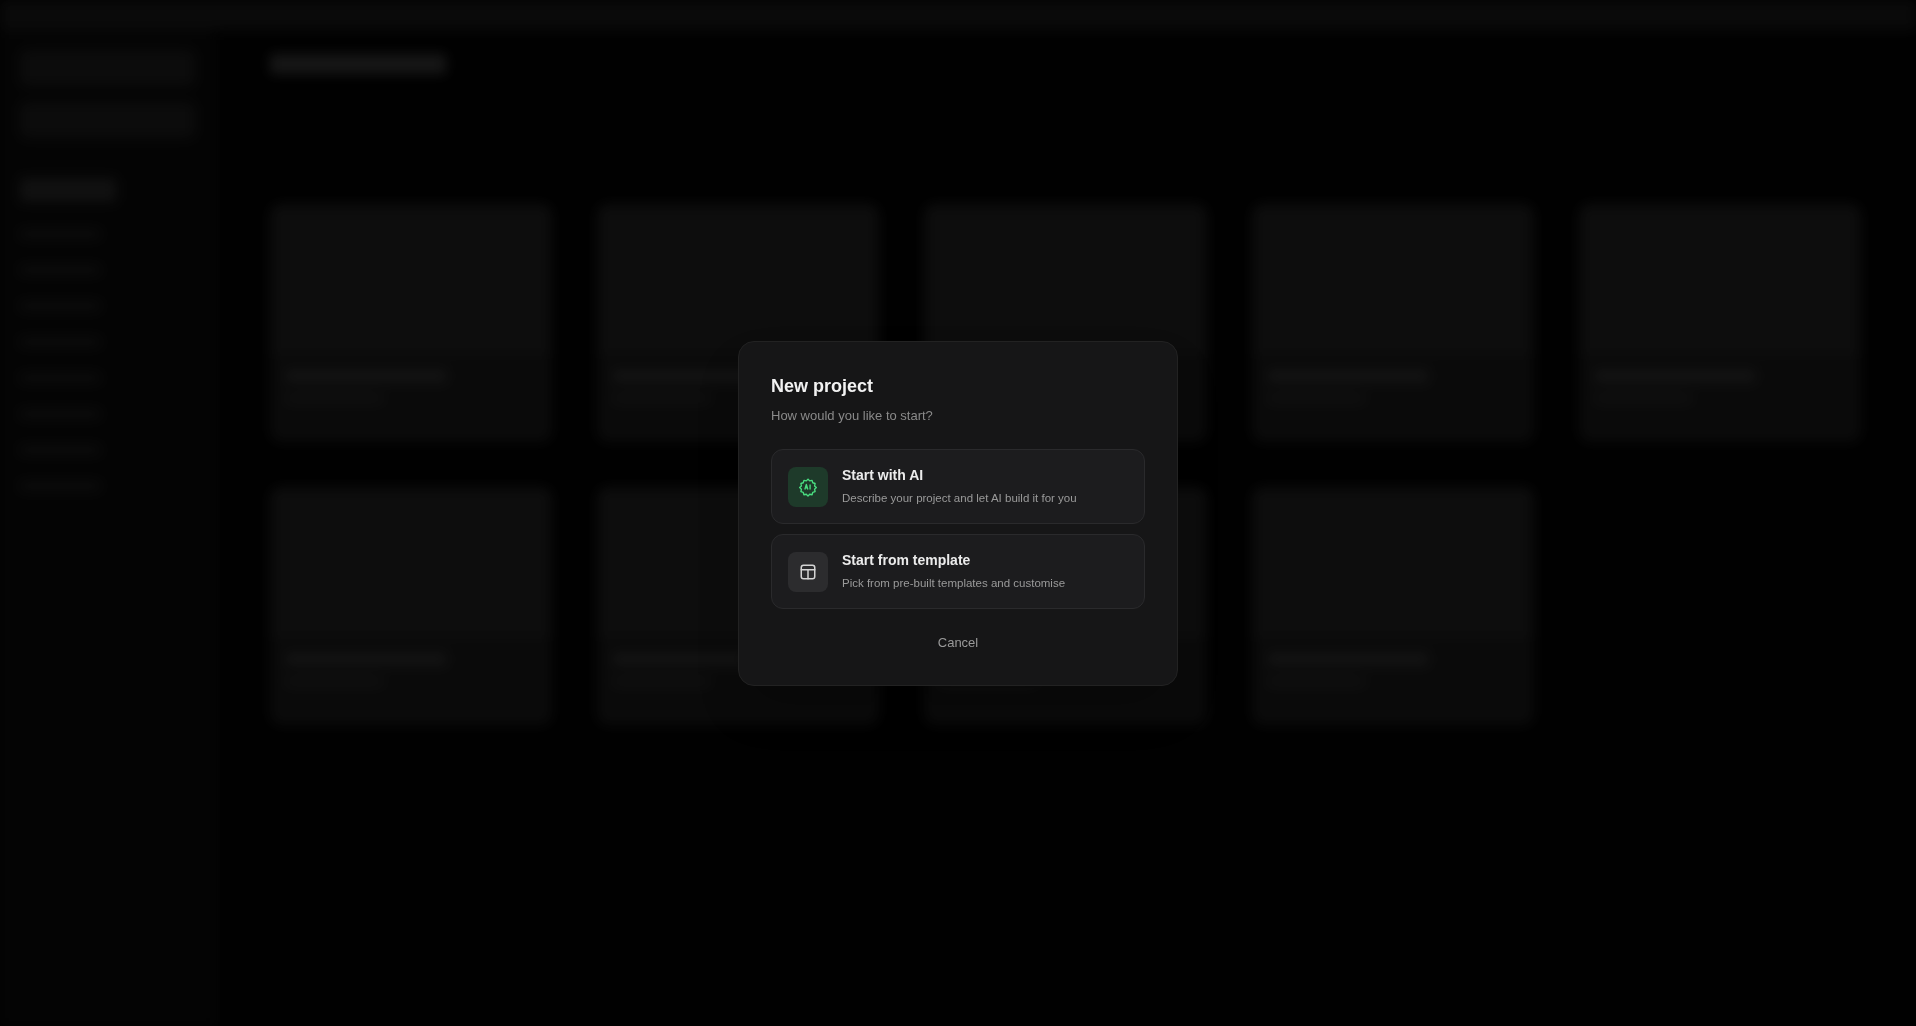 The height and width of the screenshot is (1026, 1916). Describe the element at coordinates (852, 415) in the screenshot. I see `dialog-subtitle: How would you like to start?` at that location.